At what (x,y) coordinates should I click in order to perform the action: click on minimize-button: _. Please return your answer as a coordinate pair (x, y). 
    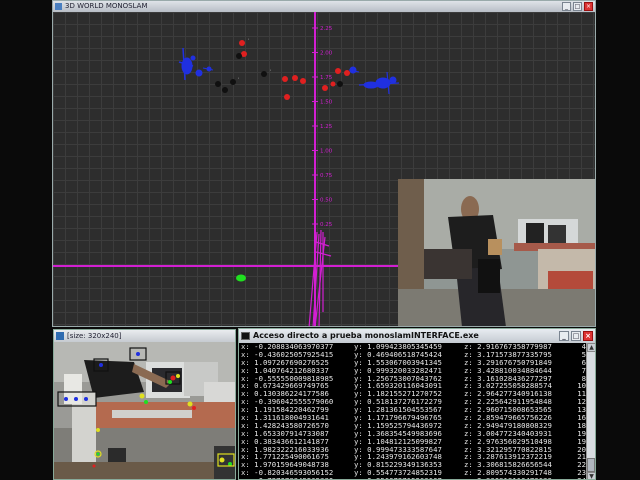
    Looking at the image, I should click on (566, 6).